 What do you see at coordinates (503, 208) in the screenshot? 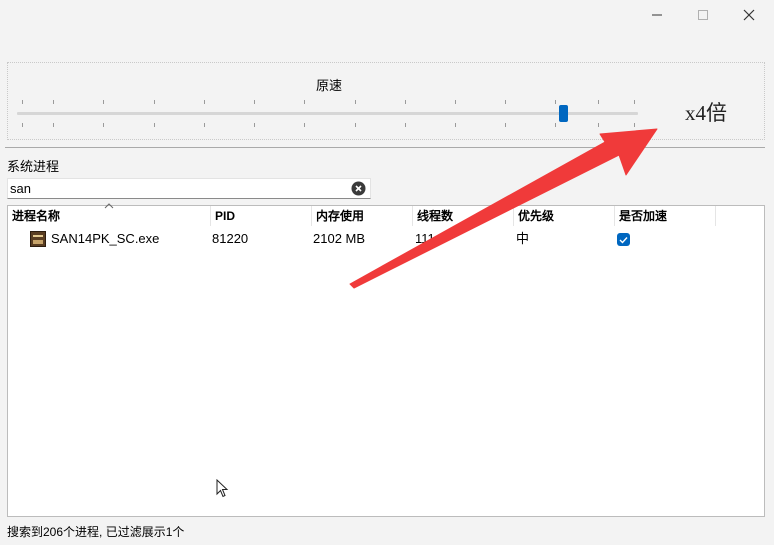
I see `annotation-arrow` at bounding box center [503, 208].